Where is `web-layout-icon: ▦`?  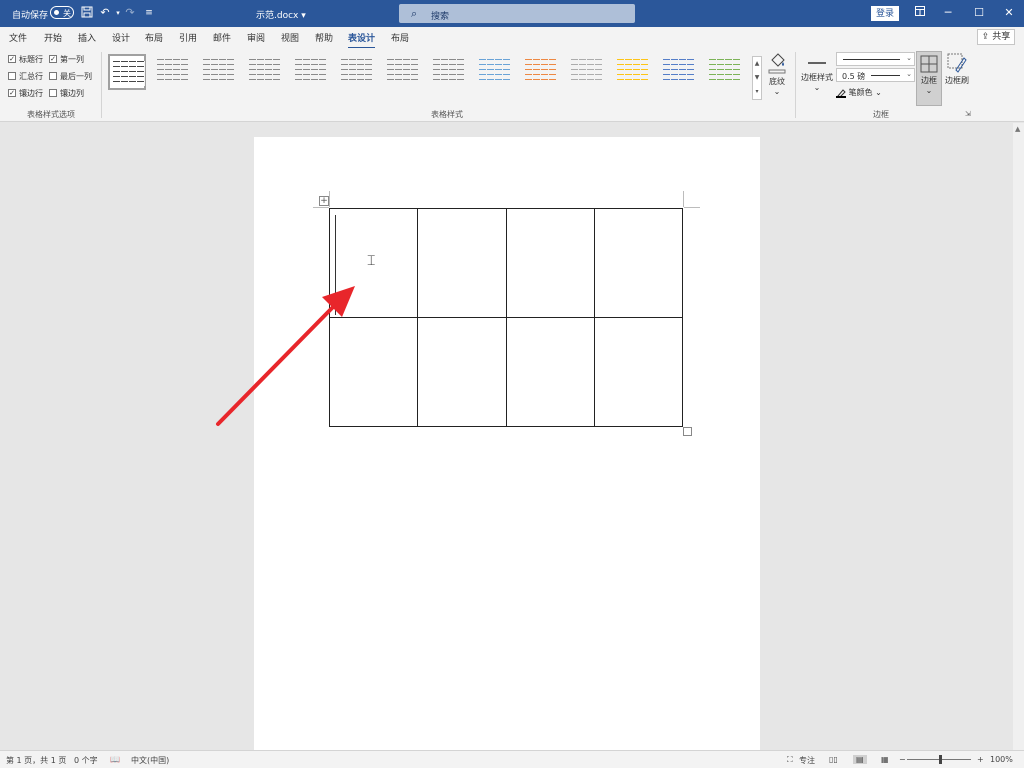
web-layout-icon: ▦ is located at coordinates (885, 759).